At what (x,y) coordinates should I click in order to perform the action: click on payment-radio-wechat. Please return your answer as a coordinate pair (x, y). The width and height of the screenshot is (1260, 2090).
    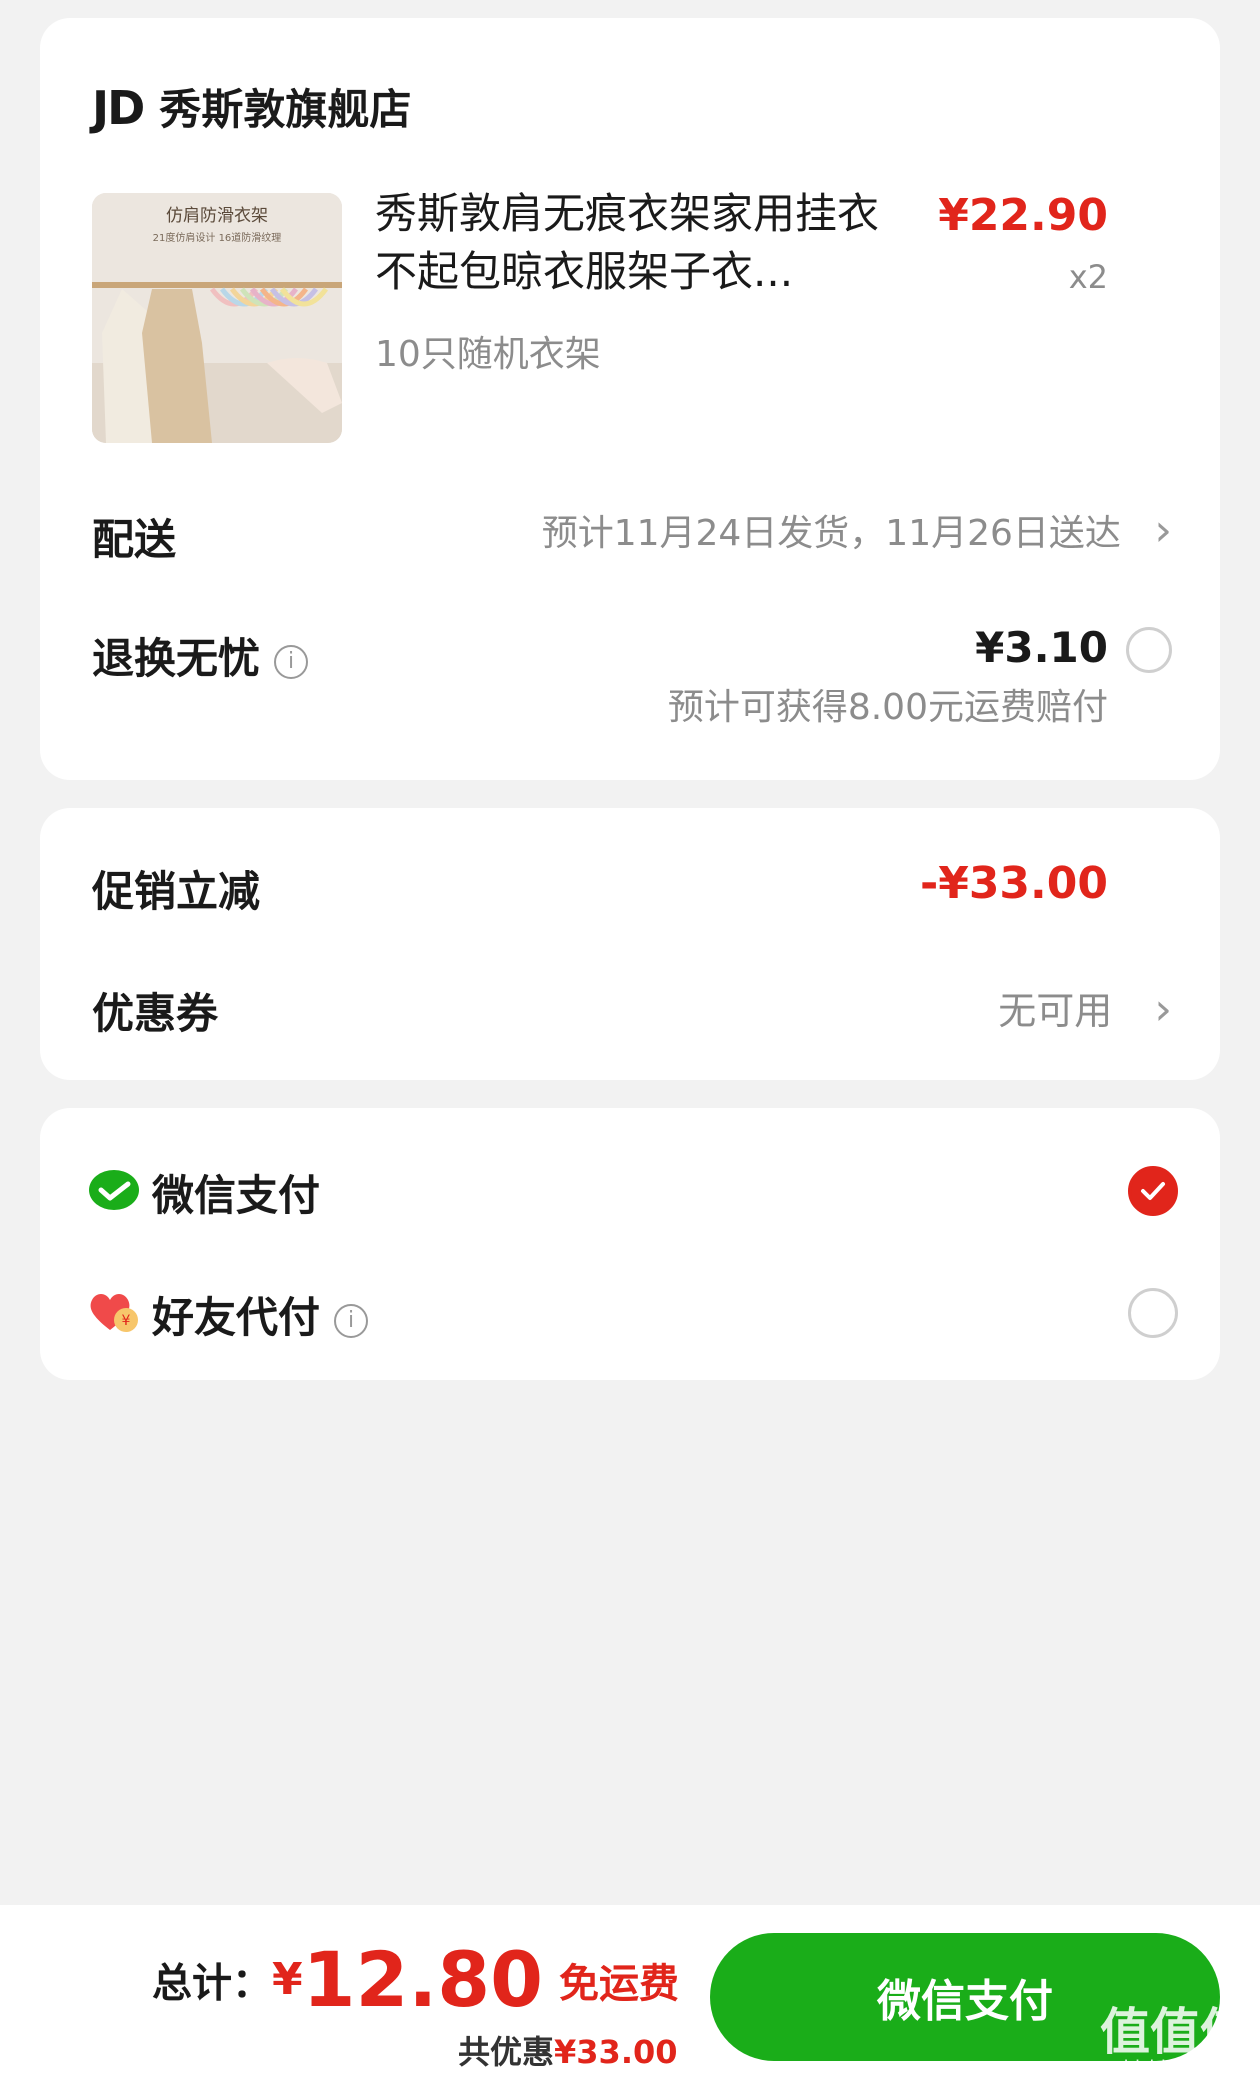
    Looking at the image, I should click on (1153, 1191).